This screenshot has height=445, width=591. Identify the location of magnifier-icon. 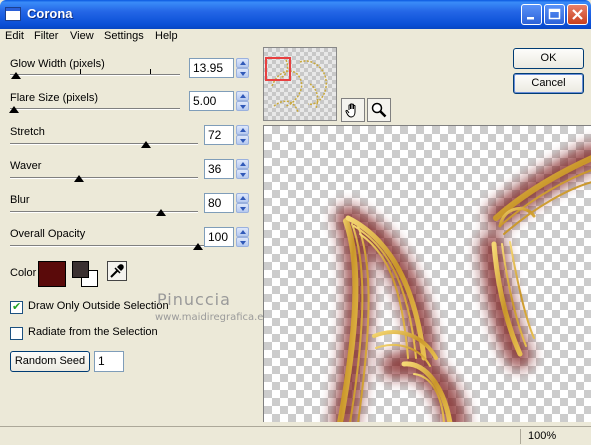
(379, 110).